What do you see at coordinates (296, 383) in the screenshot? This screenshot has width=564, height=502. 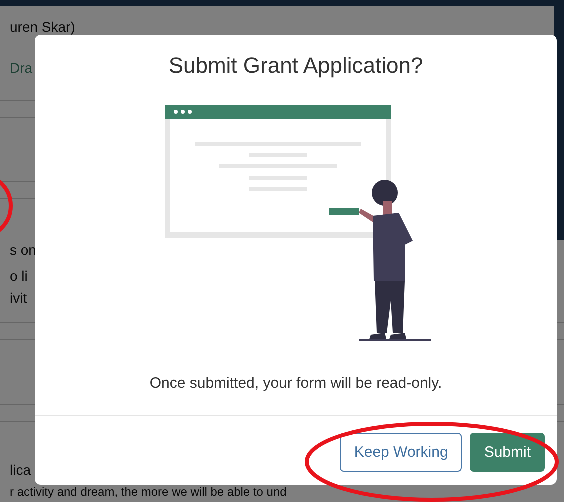 I see `dialog-message: Once submitted, your form will be read-only.` at bounding box center [296, 383].